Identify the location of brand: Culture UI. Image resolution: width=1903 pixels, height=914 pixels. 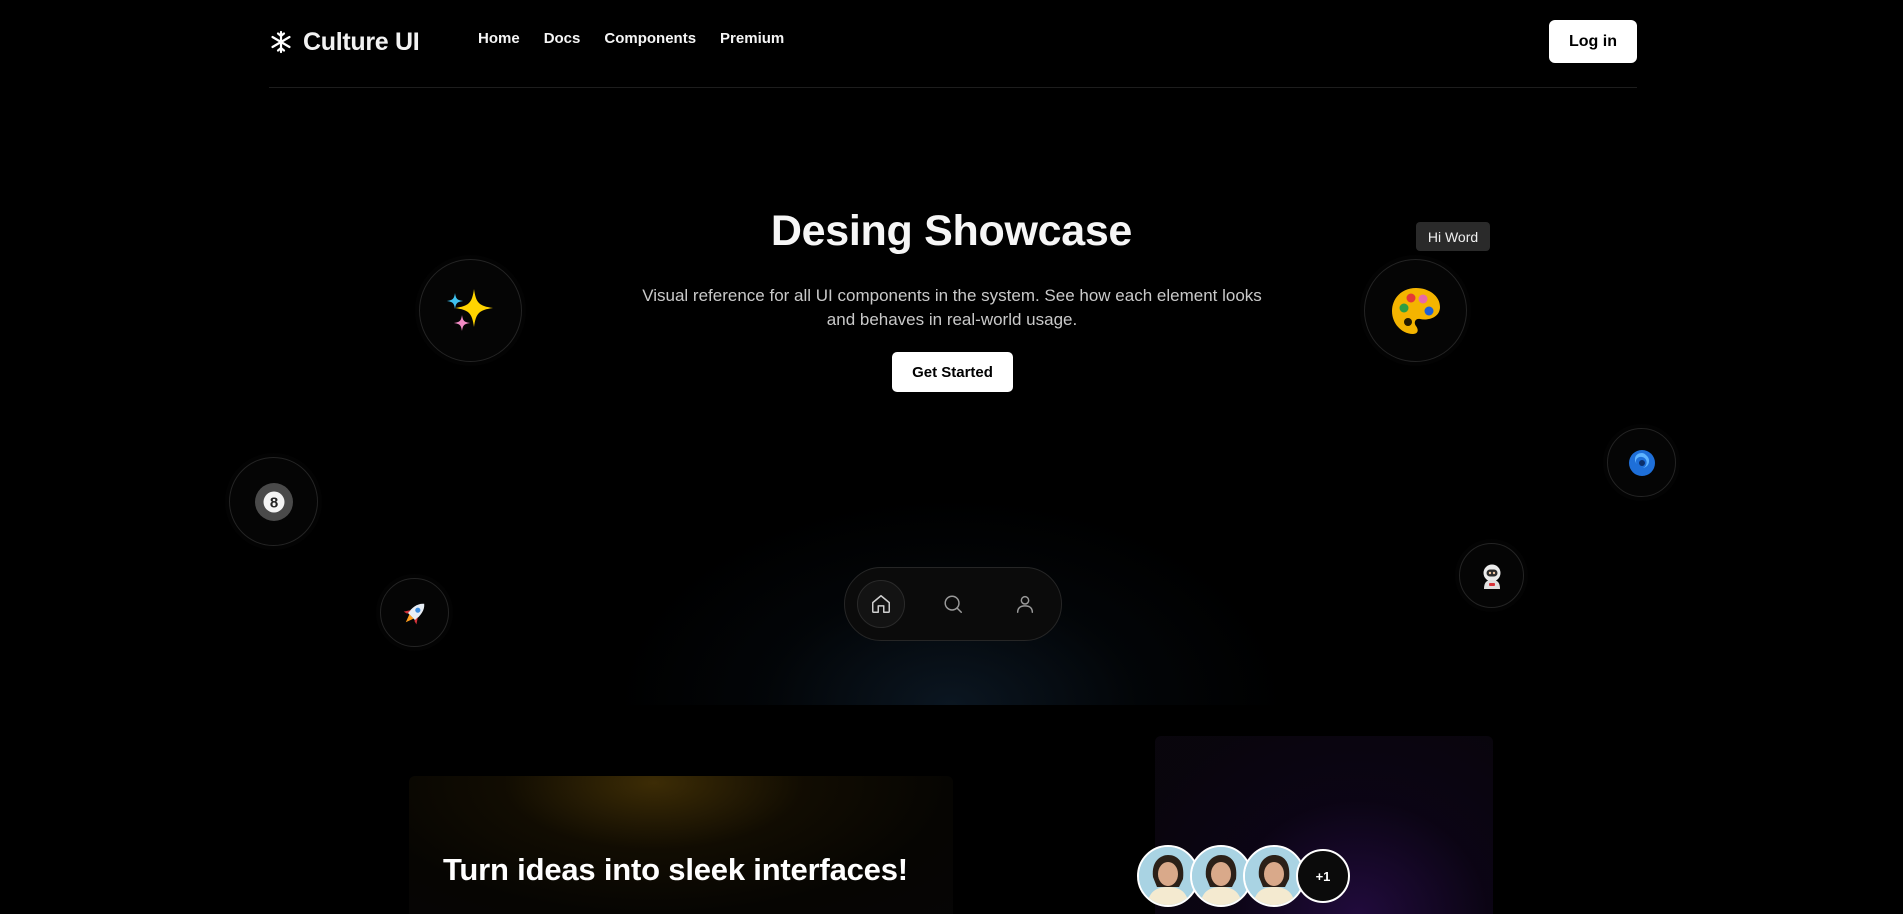
(344, 42).